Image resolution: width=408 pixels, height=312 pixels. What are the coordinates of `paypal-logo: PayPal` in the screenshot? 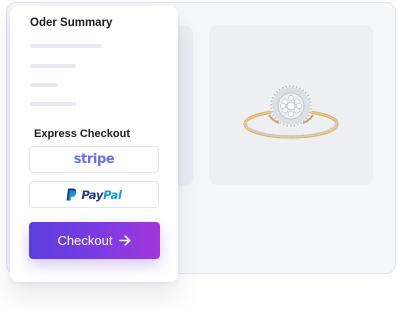 It's located at (94, 194).